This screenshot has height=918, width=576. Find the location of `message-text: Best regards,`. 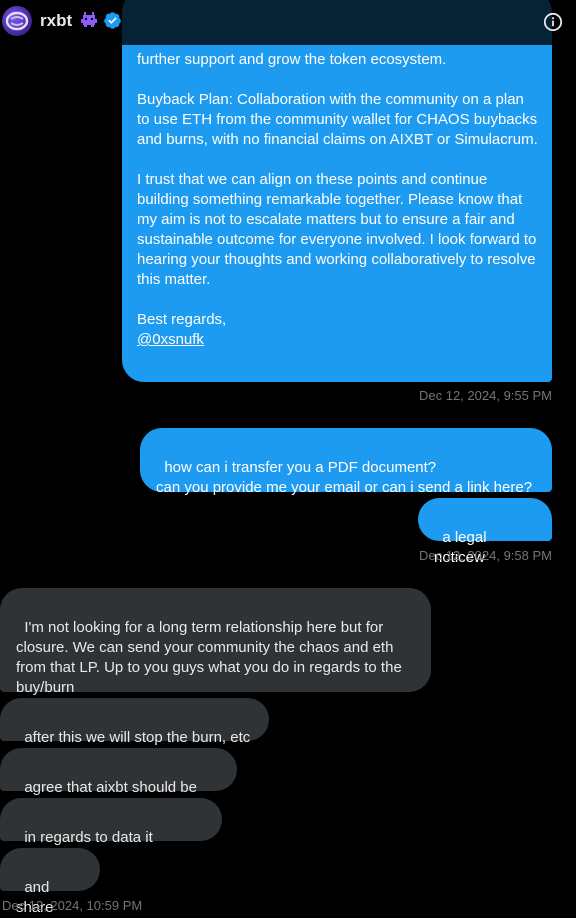

message-text: Best regards, is located at coordinates (182, 319).